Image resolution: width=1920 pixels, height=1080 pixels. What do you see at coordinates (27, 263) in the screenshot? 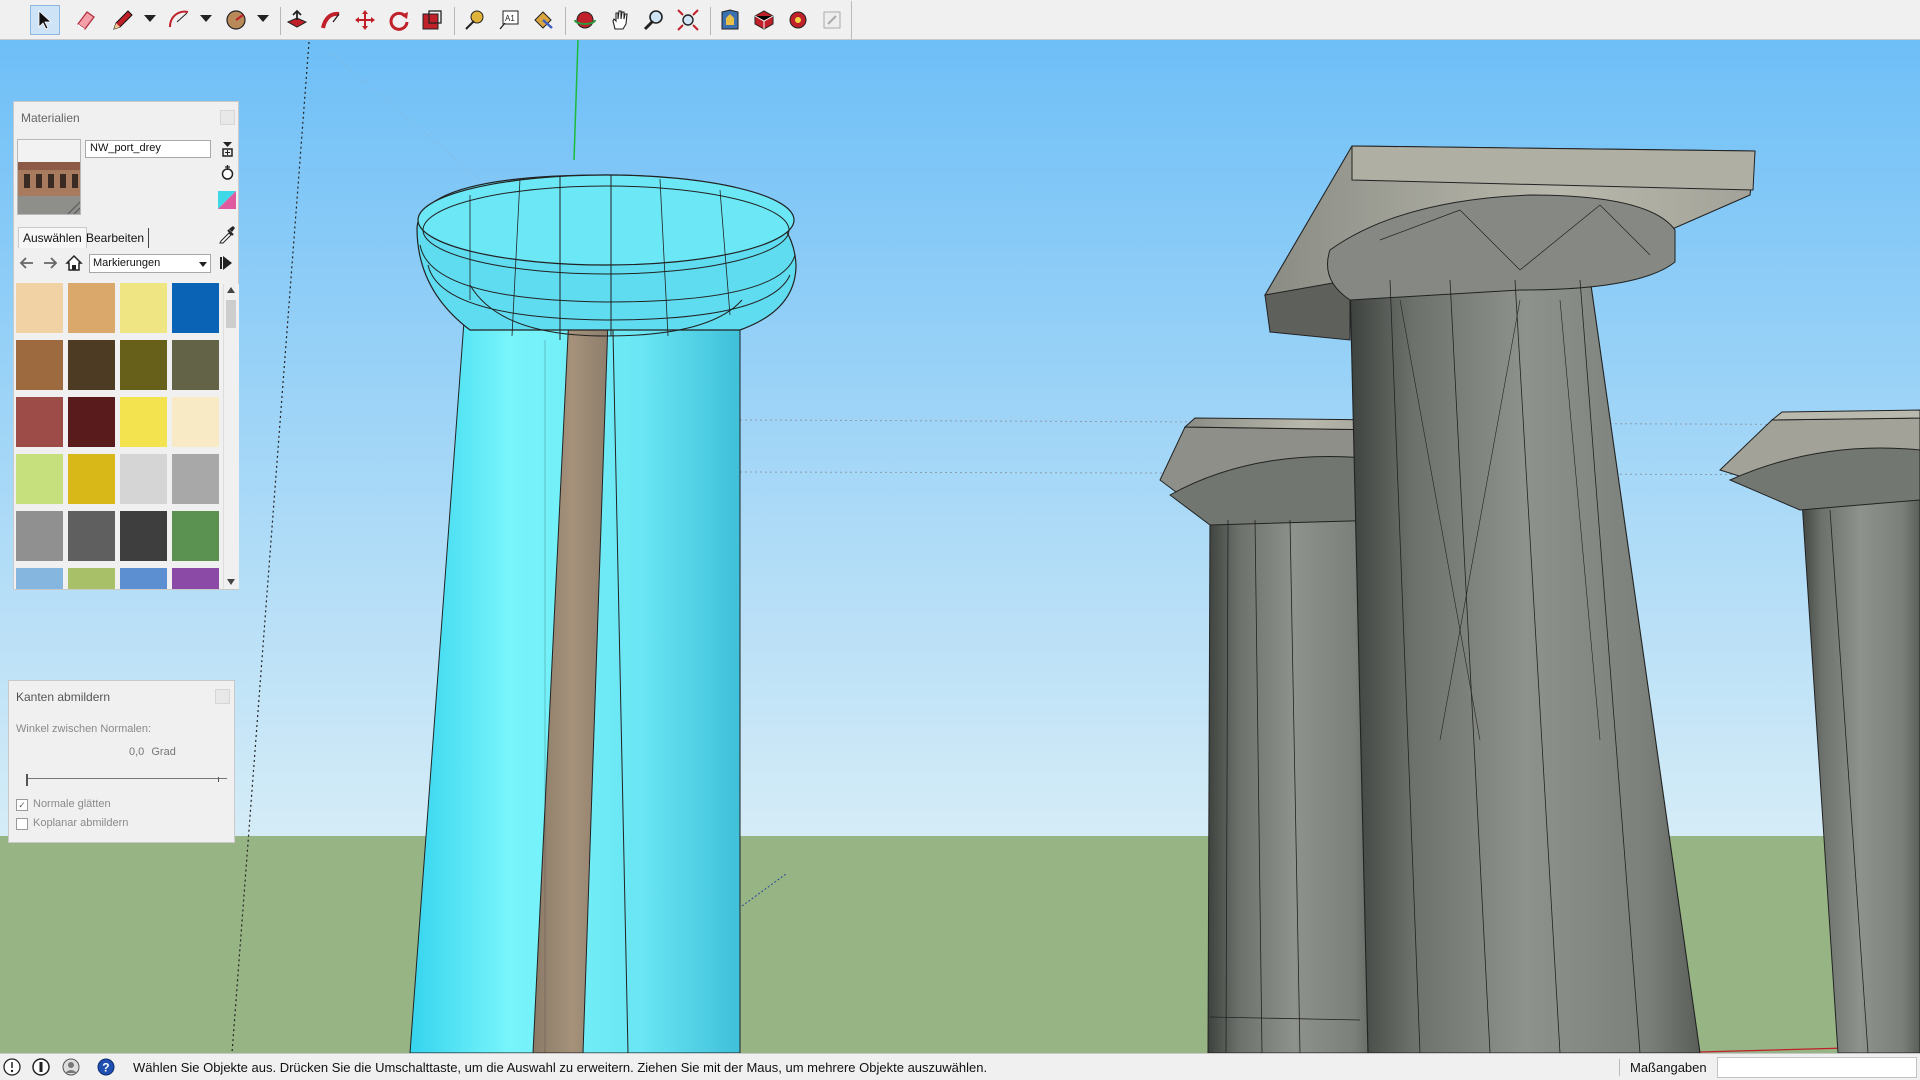
I see `back-button` at bounding box center [27, 263].